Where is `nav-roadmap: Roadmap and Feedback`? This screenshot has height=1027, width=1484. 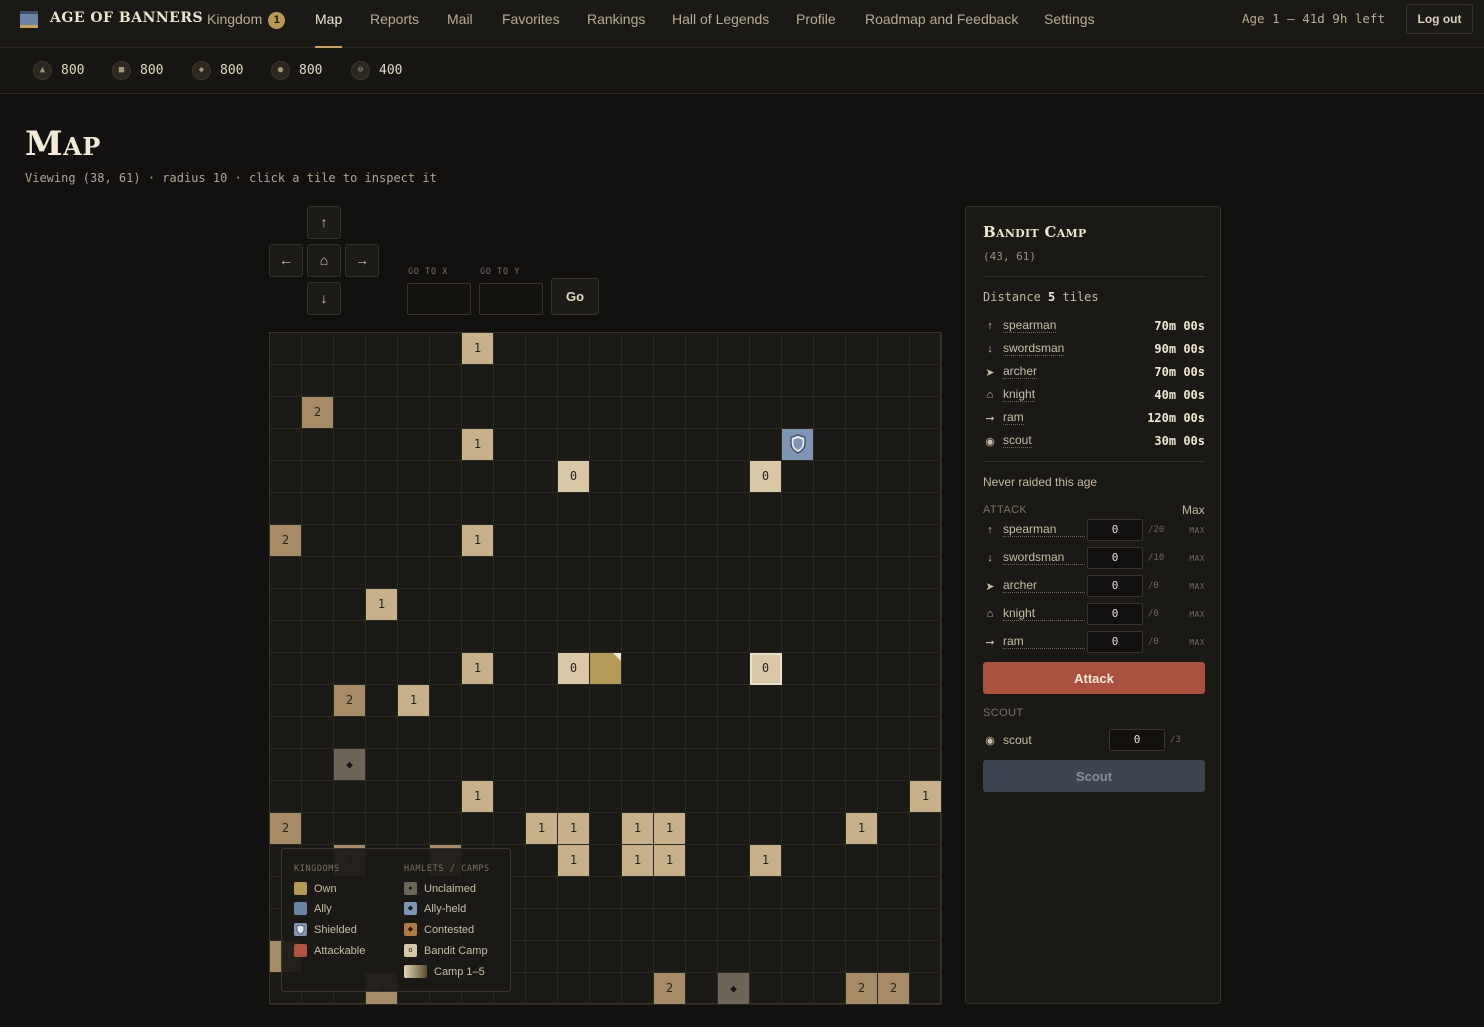
nav-roadmap: Roadmap and Feedback is located at coordinates (941, 22).